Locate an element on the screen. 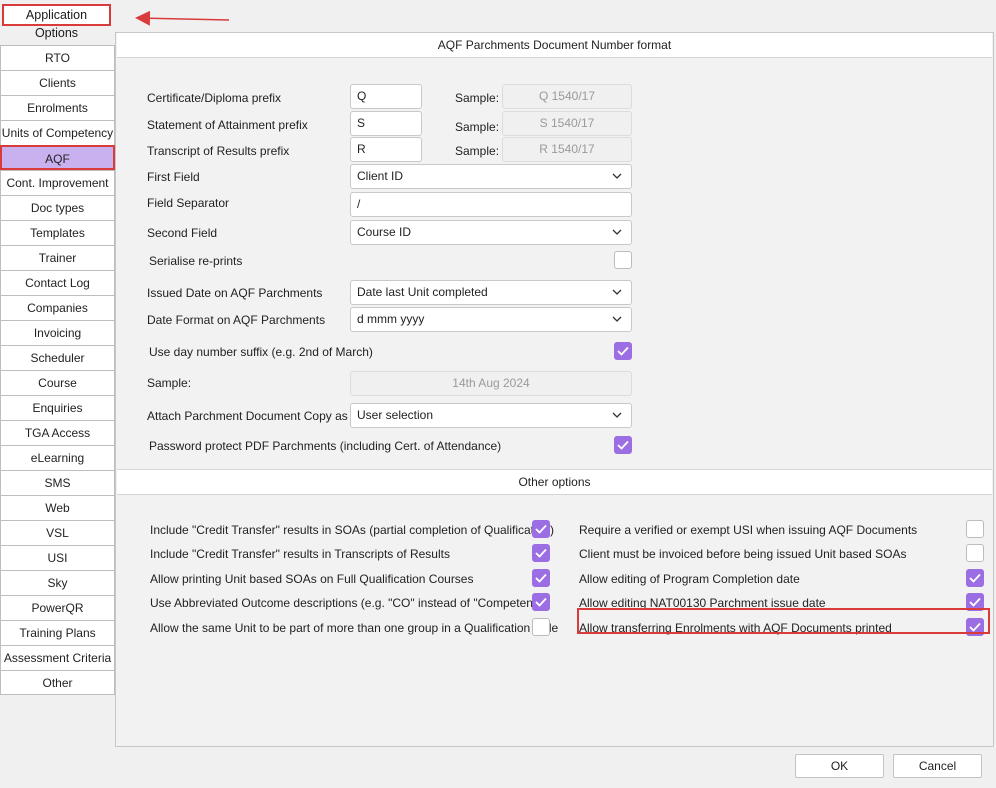 Image resolution: width=996 pixels, height=788 pixels. sidebar-item-enquiries: Enquiries is located at coordinates (57, 407).